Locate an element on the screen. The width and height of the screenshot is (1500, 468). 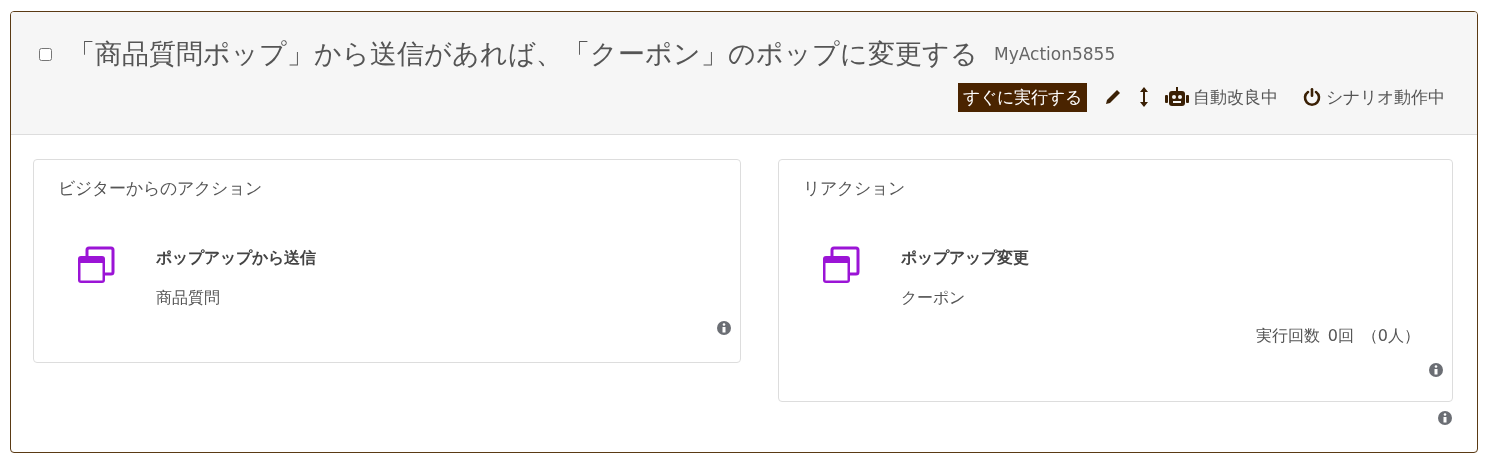
scenario-title: 「商品質問ポップ」から送信があれば、「クーポン」のポップに変更する is located at coordinates (523, 54).